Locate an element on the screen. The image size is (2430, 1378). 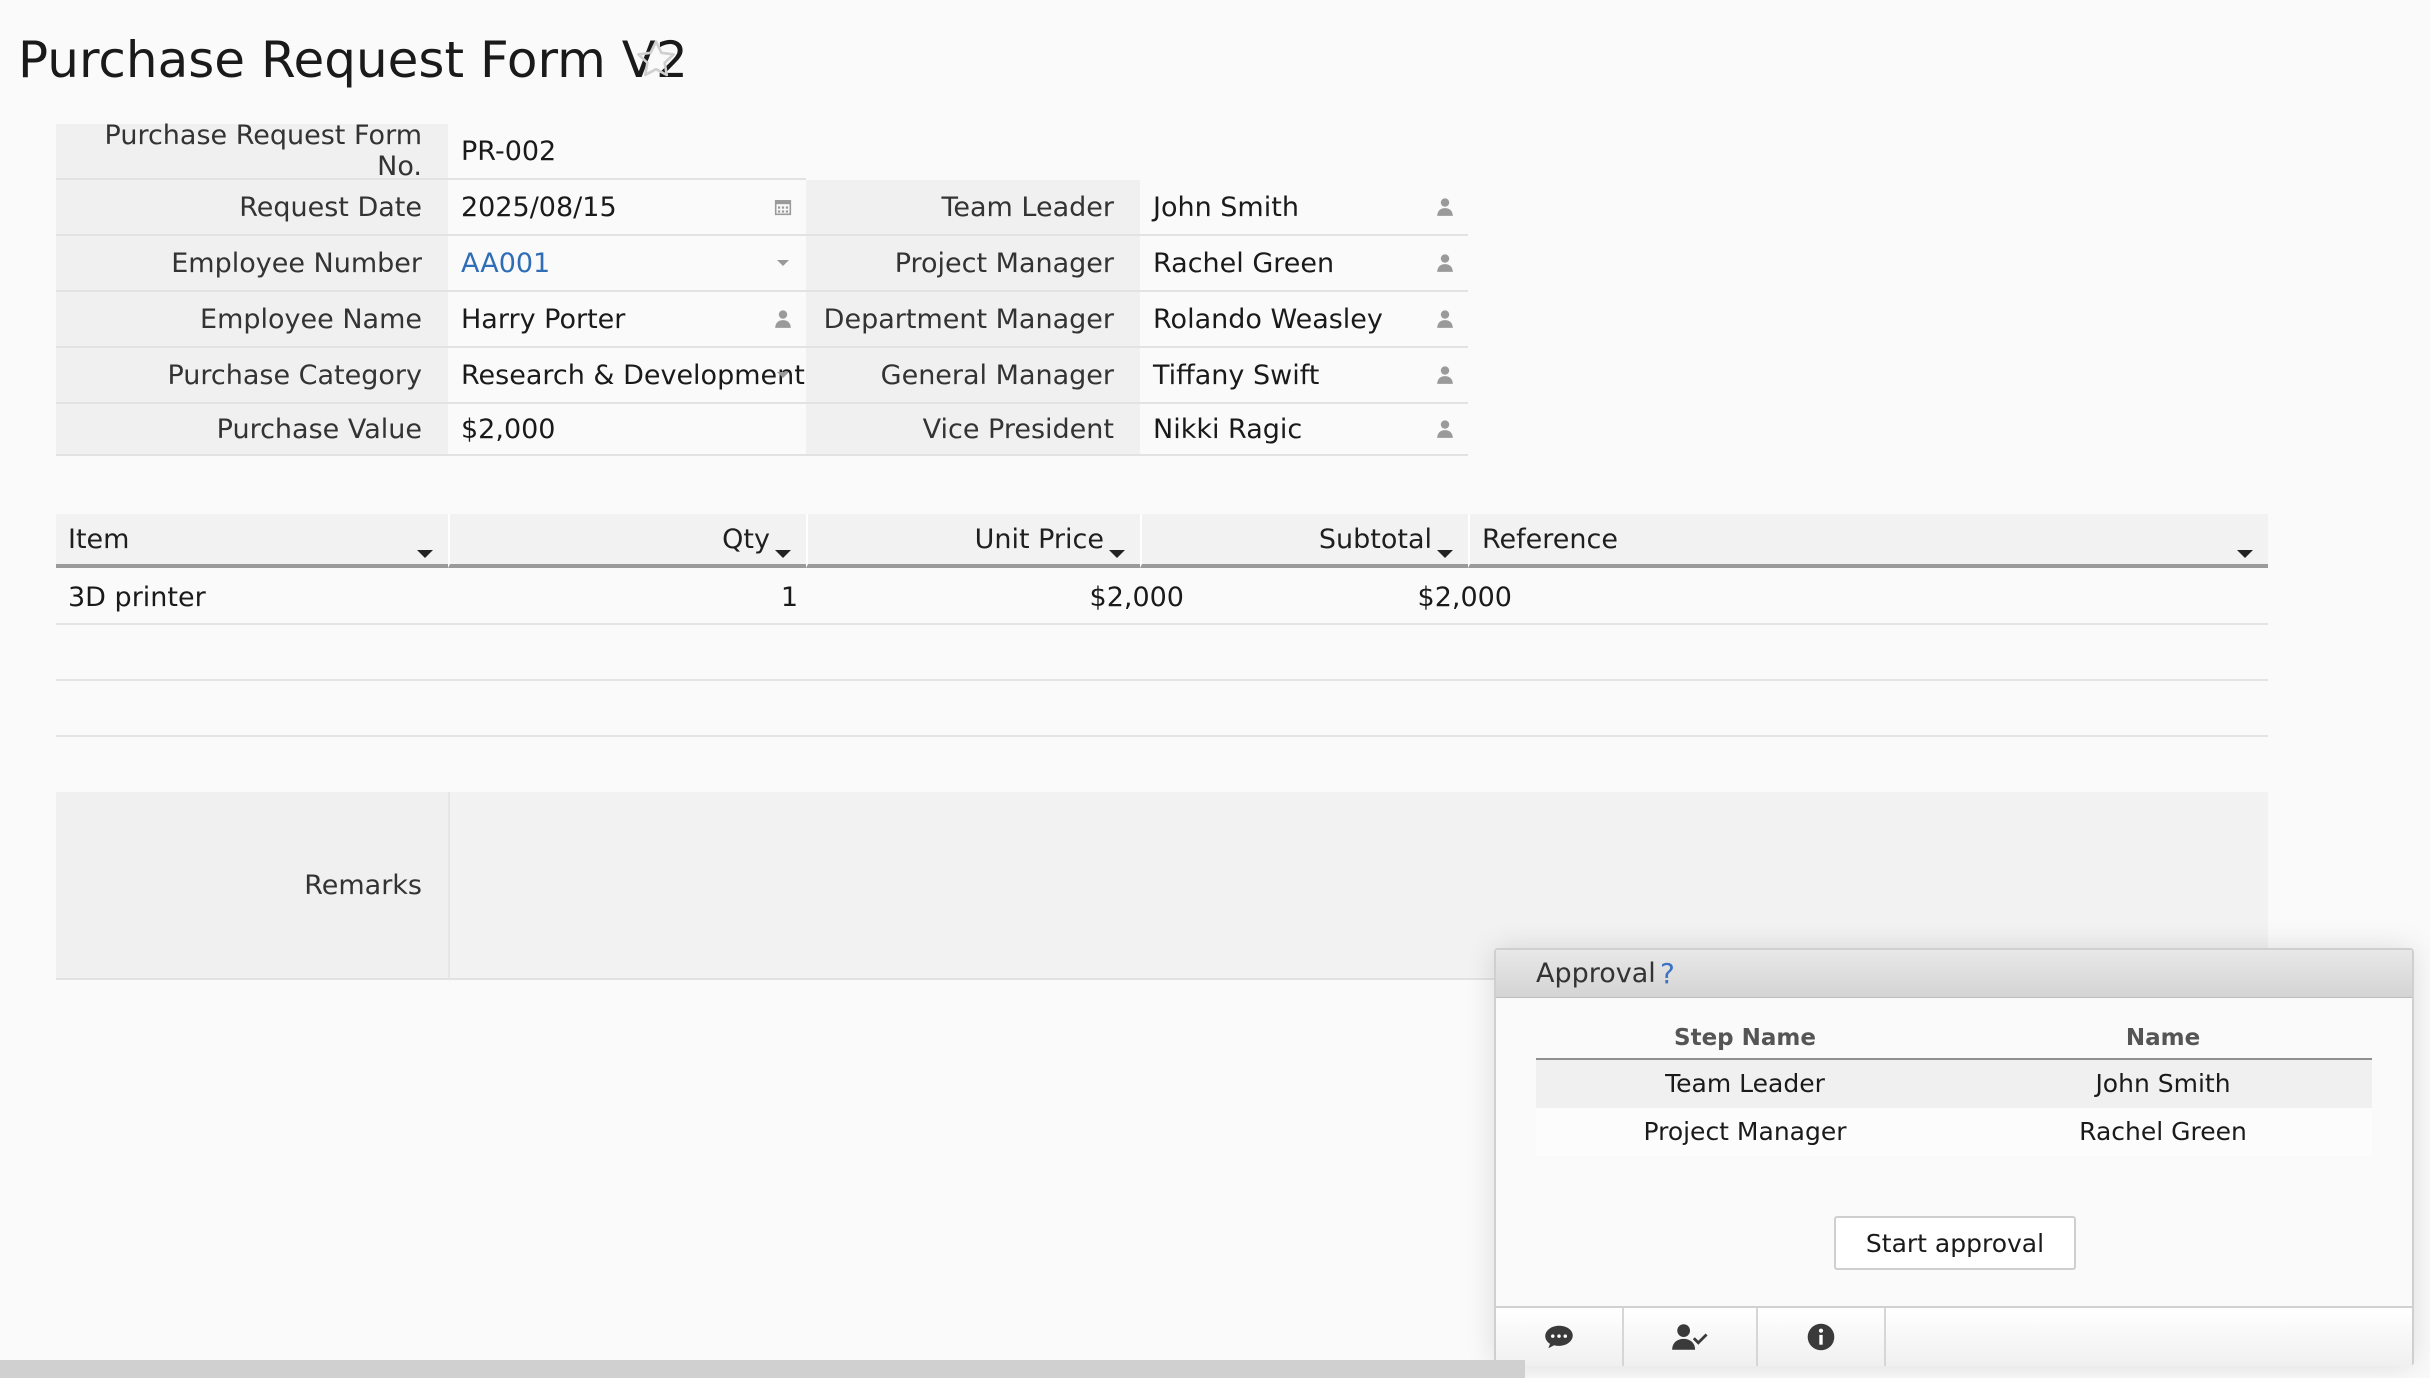
table-row: 3D printer 1 $2,000 $2,000 is located at coordinates (1162, 597).